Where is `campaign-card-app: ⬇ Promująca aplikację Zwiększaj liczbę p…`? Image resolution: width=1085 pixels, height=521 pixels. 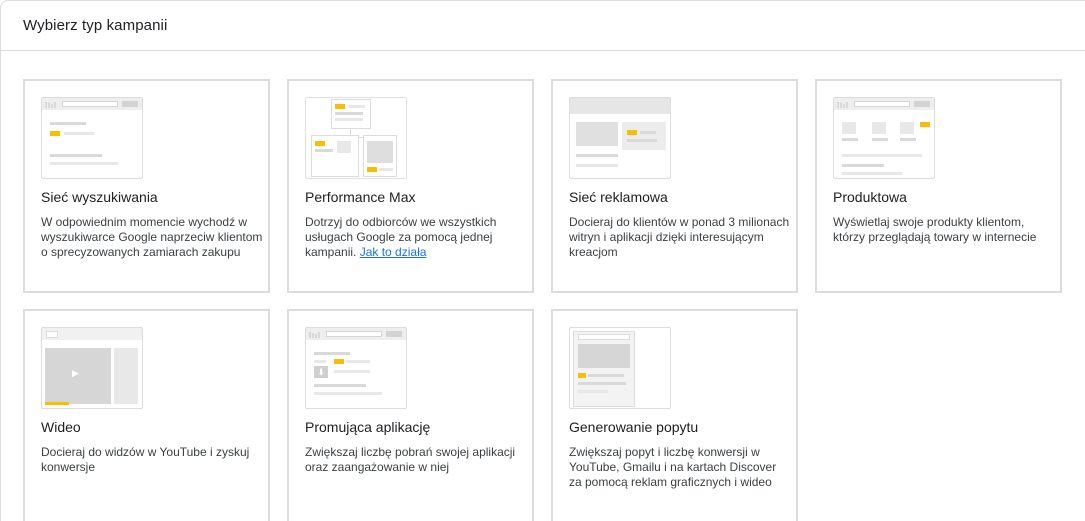
campaign-card-app: ⬇ Promująca aplikację Zwiększaj liczbę p… is located at coordinates (410, 415).